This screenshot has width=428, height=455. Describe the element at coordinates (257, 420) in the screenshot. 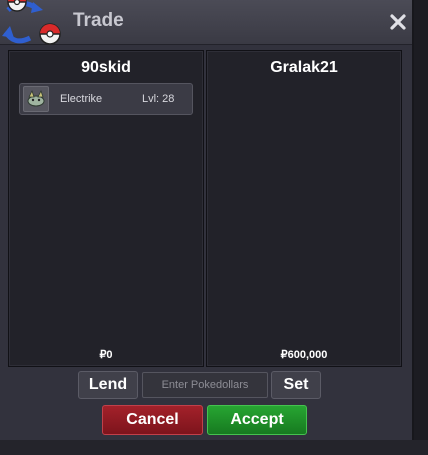

I see `accept-button: Accept` at that location.